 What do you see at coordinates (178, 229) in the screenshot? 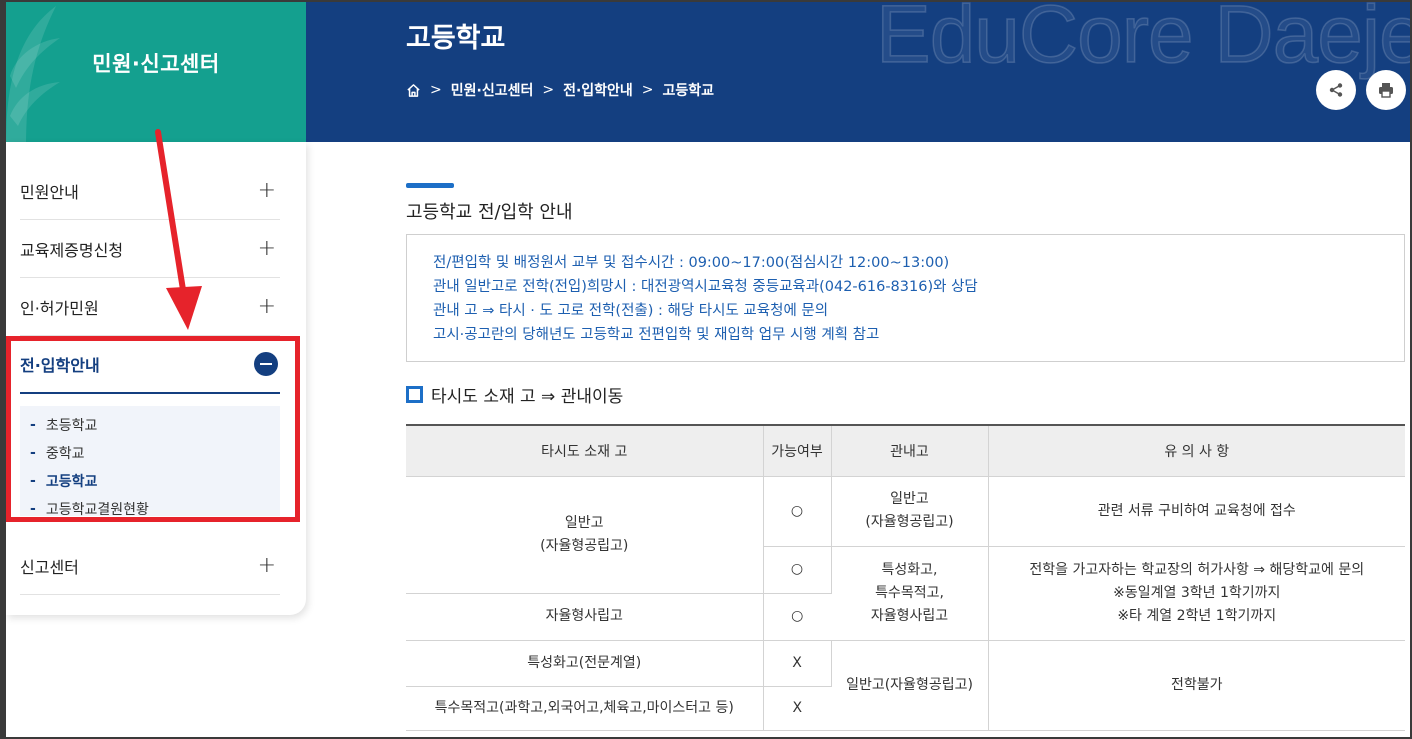
I see `annotation-arrow-icon` at bounding box center [178, 229].